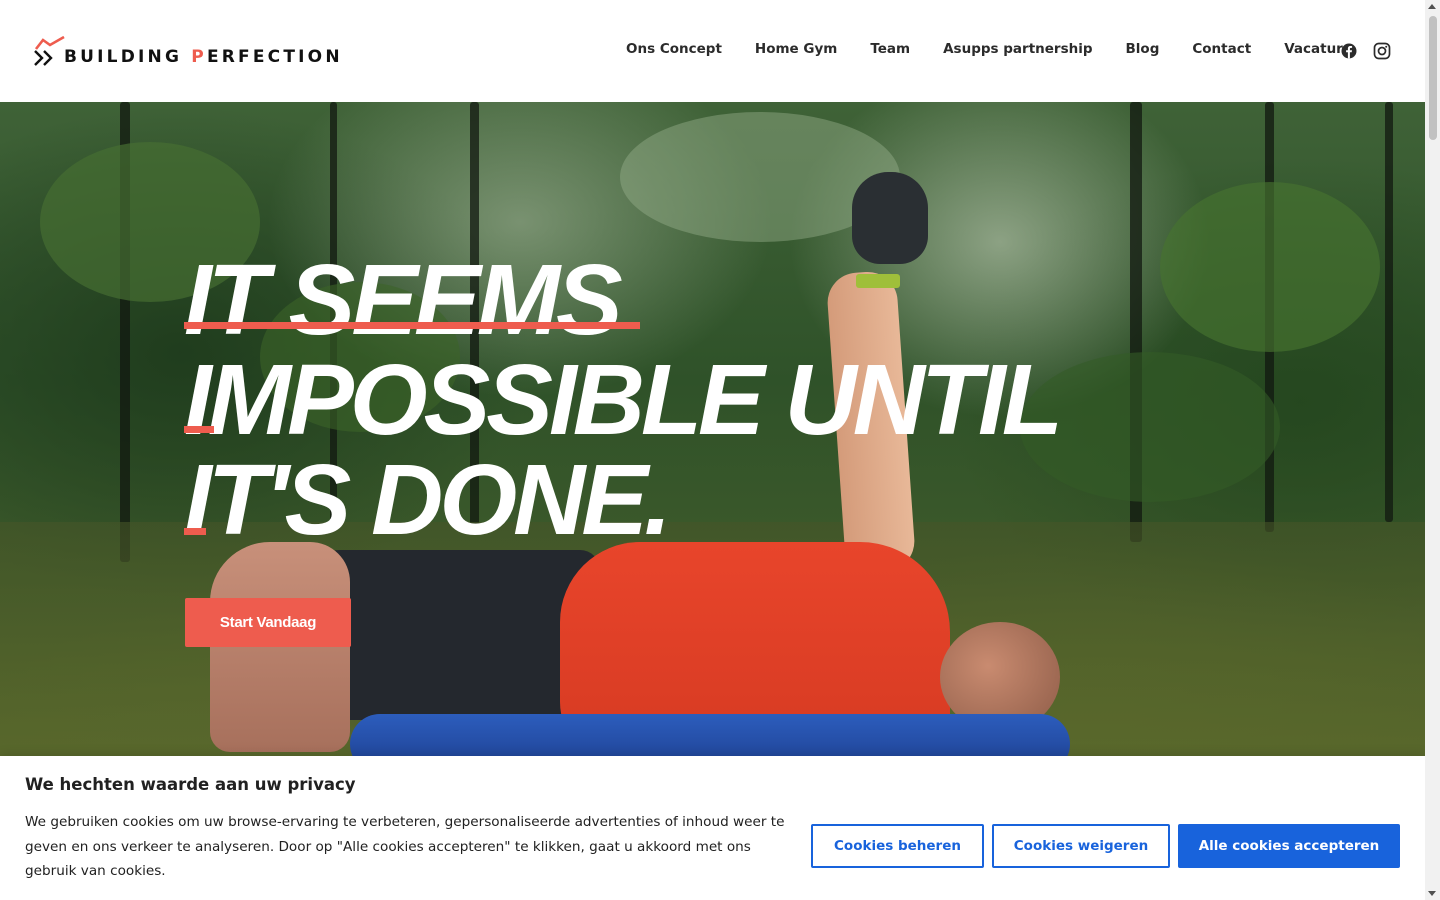 The width and height of the screenshot is (1440, 900). What do you see at coordinates (128, 57) in the screenshot?
I see `logo-text-part1: BUILDING` at bounding box center [128, 57].